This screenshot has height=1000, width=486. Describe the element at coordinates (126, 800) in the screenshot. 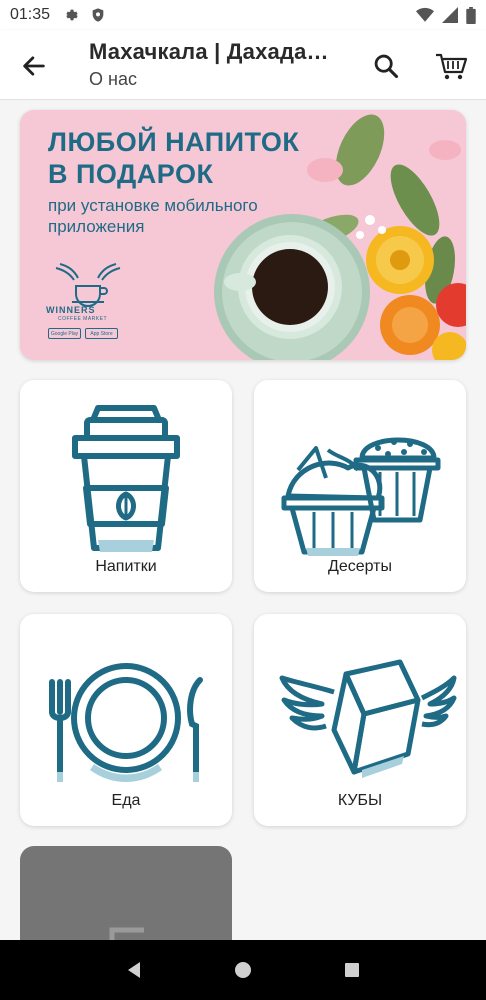

I see `category-label: Еда` at that location.